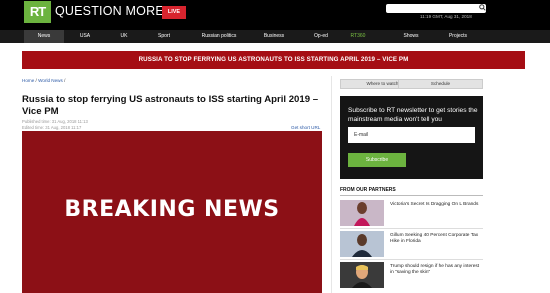 The height and width of the screenshot is (293, 550). Describe the element at coordinates (411, 36) in the screenshot. I see `nav-item-shows: Shows` at that location.